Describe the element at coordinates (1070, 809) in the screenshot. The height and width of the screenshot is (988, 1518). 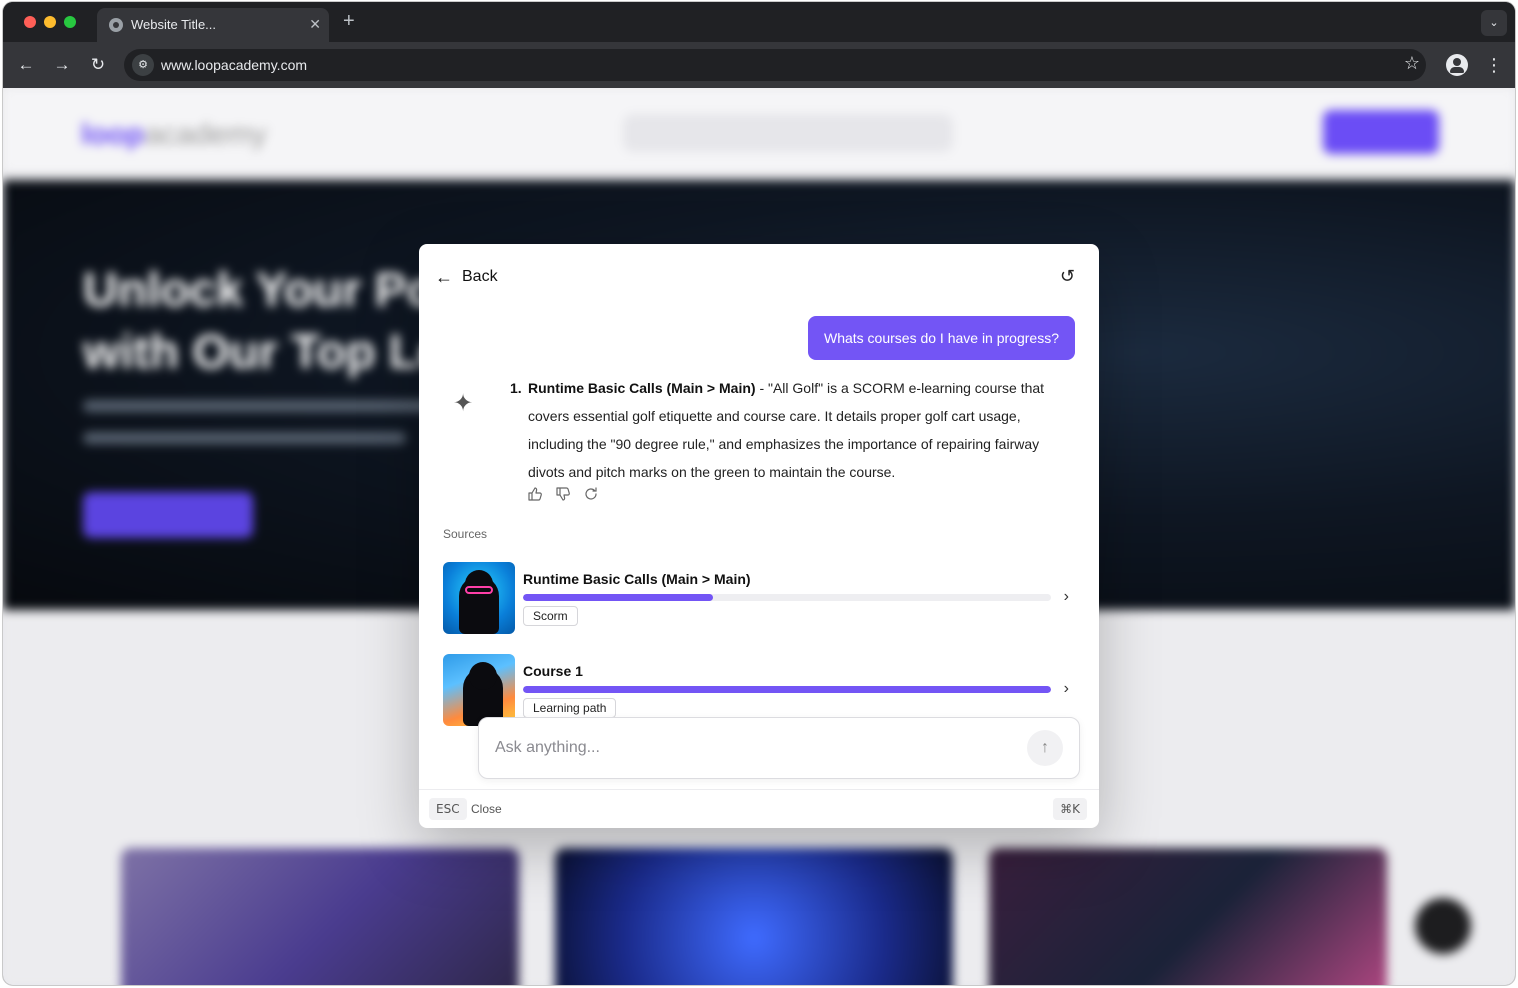
I see `shortcut-hint: ⌘K` at that location.